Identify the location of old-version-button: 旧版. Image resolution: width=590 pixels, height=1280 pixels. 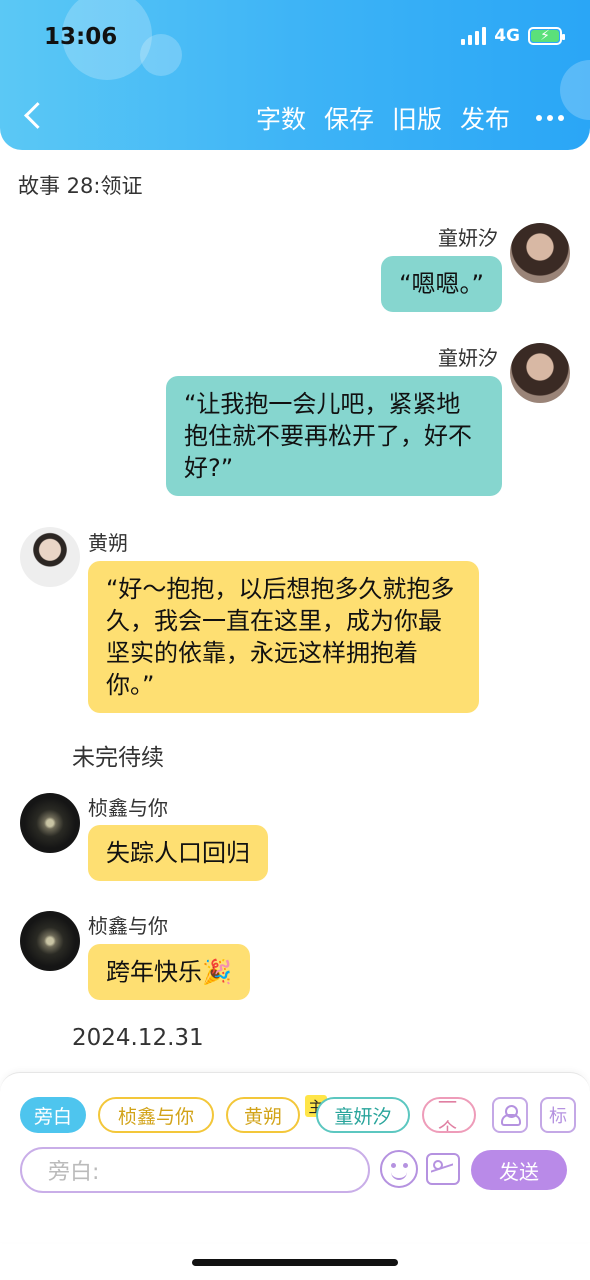
(417, 118).